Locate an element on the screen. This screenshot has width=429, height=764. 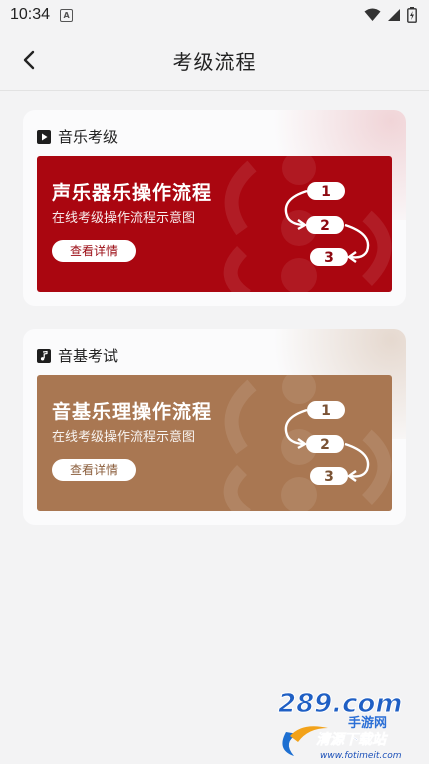
card-title: 音基乐理操作流程 is located at coordinates (132, 412).